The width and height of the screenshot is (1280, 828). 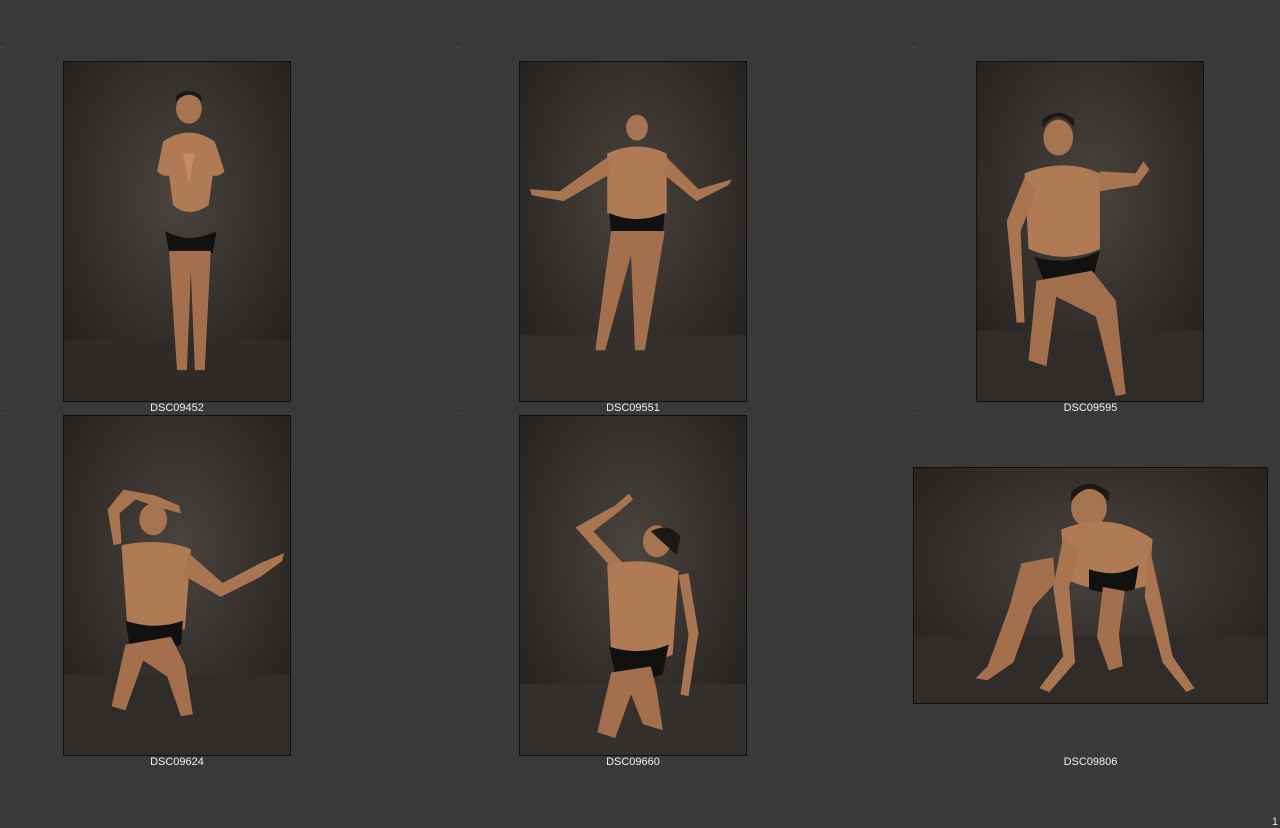 What do you see at coordinates (177, 762) in the screenshot?
I see `photo-caption: DSC09624` at bounding box center [177, 762].